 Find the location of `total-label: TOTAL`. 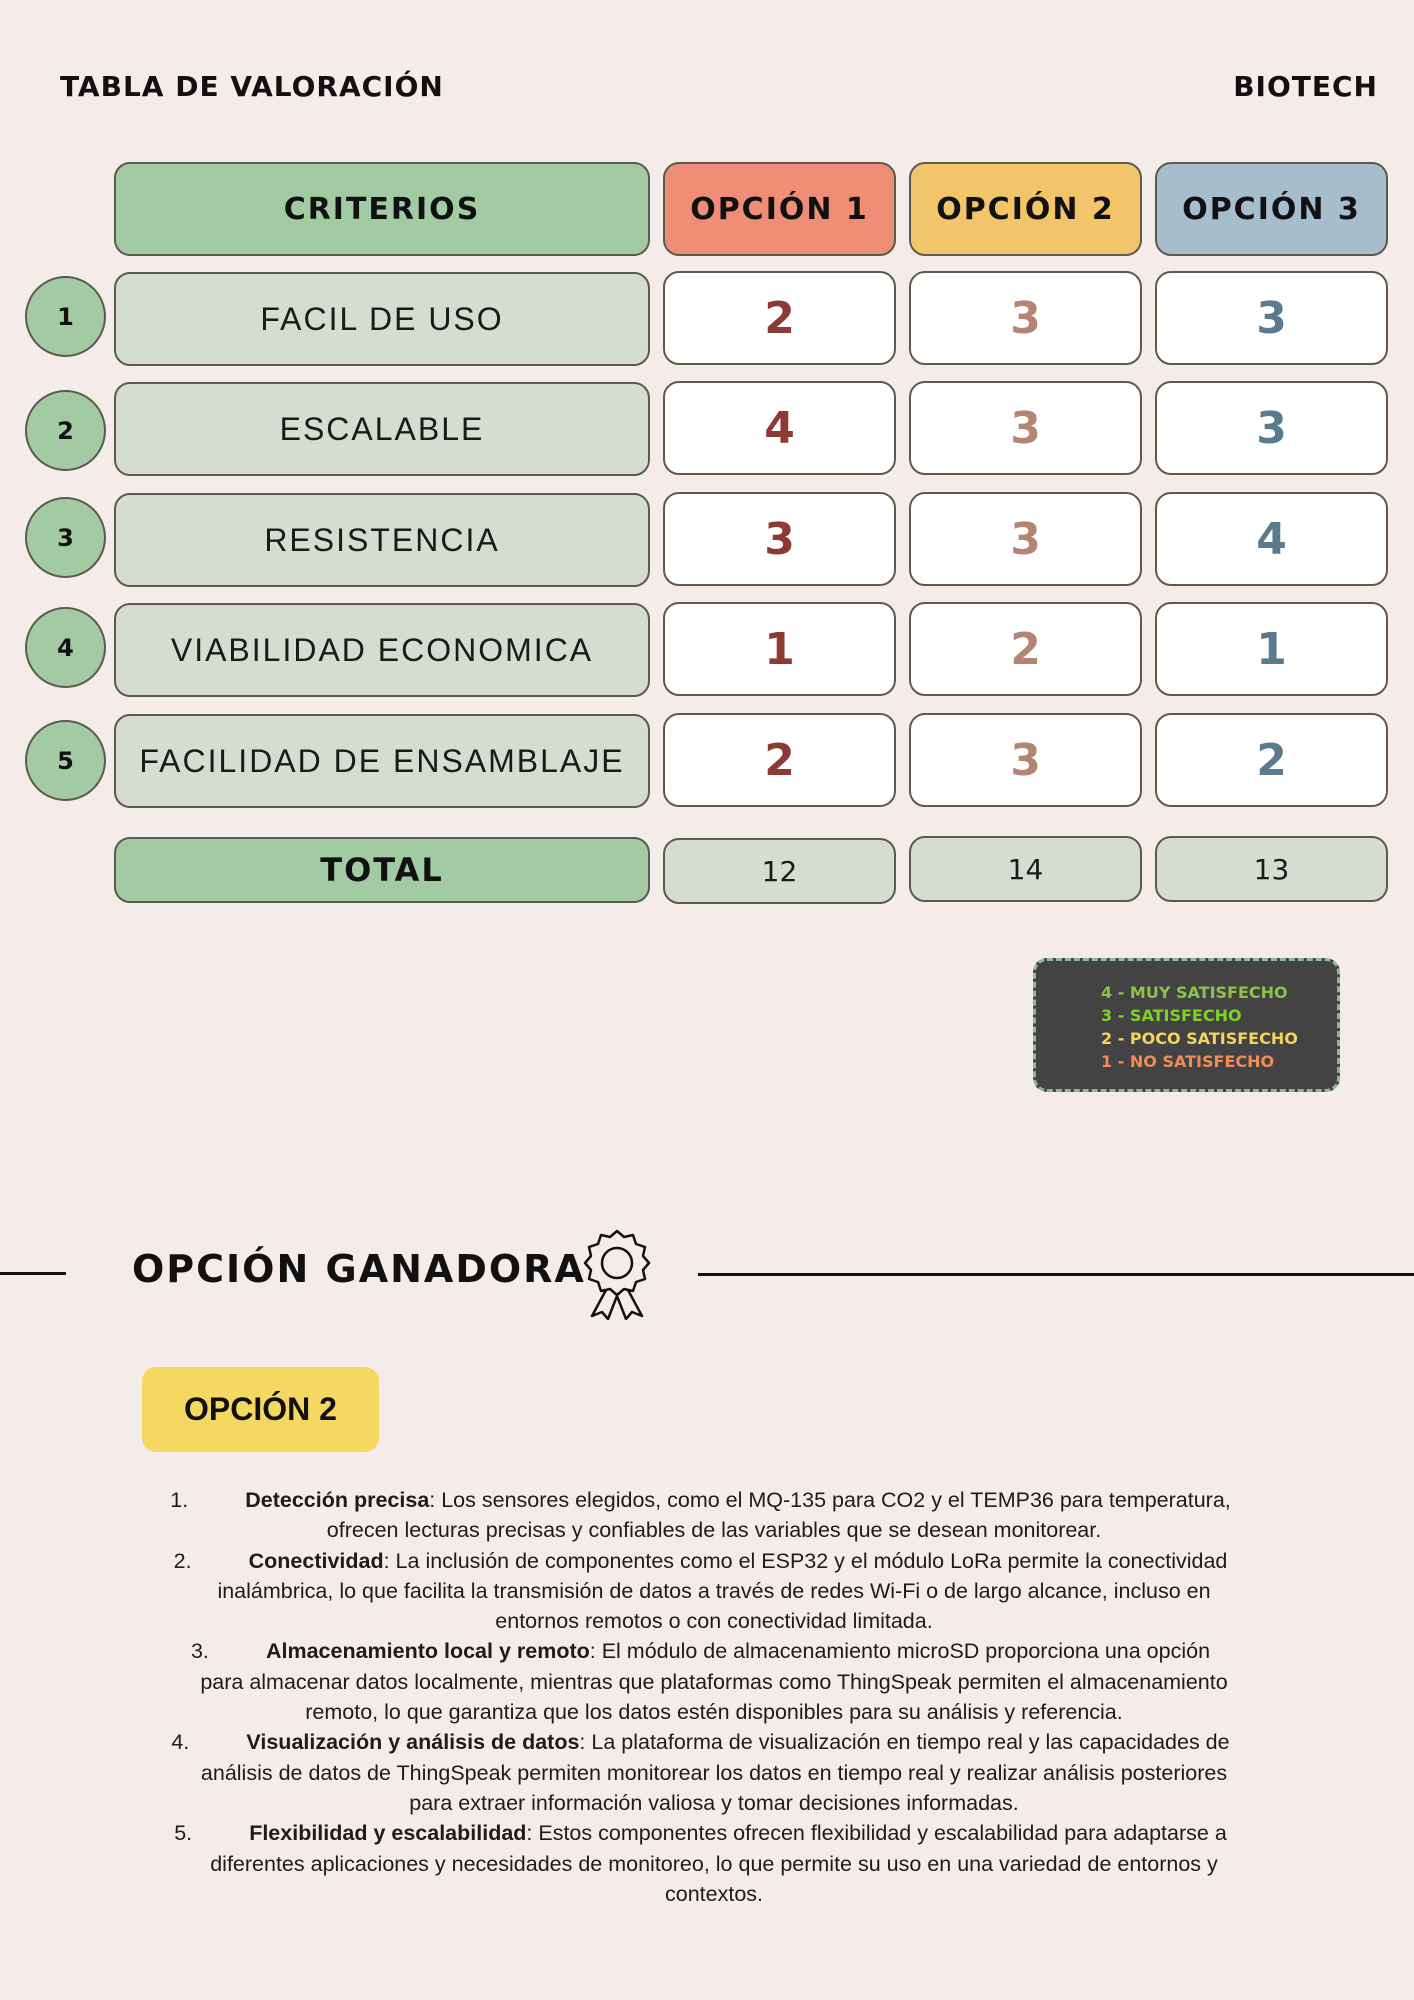

total-label: TOTAL is located at coordinates (382, 870).